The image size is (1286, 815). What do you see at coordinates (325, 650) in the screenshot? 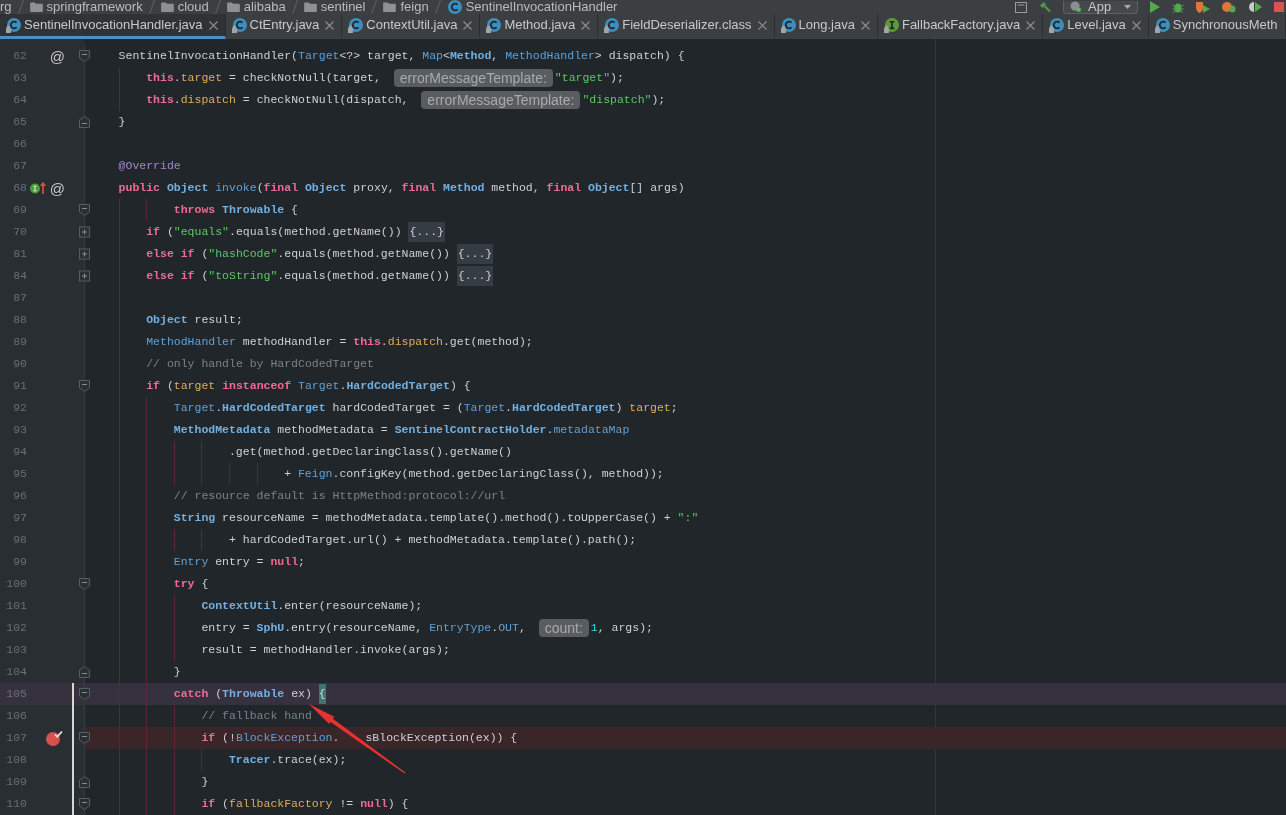
I see `code-text: result = methodHandler.invoke(args);` at bounding box center [325, 650].